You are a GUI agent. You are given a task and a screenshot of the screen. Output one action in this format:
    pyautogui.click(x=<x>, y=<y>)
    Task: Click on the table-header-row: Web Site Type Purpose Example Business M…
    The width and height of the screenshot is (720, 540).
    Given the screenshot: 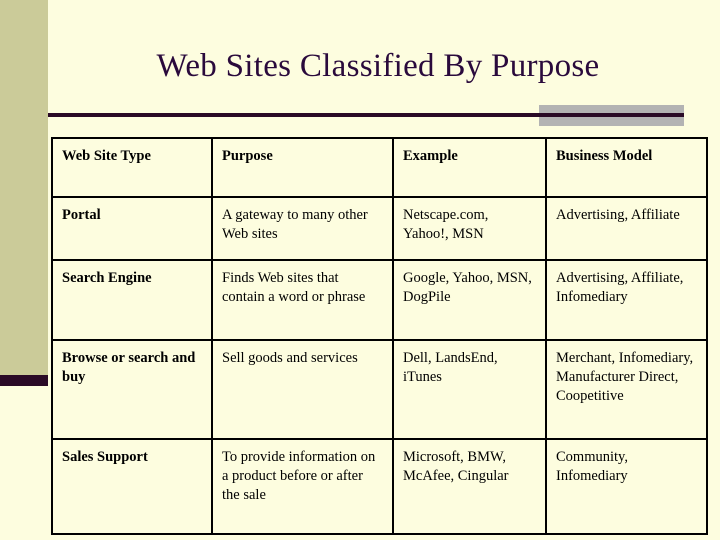 What is the action you would take?
    pyautogui.click(x=379, y=167)
    